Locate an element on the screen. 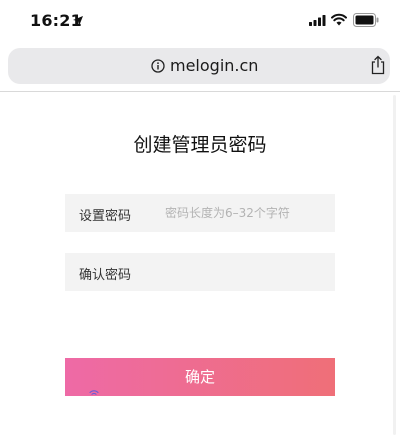 This screenshot has width=400, height=444. confirm-password-field: 确认密码 is located at coordinates (200, 272).